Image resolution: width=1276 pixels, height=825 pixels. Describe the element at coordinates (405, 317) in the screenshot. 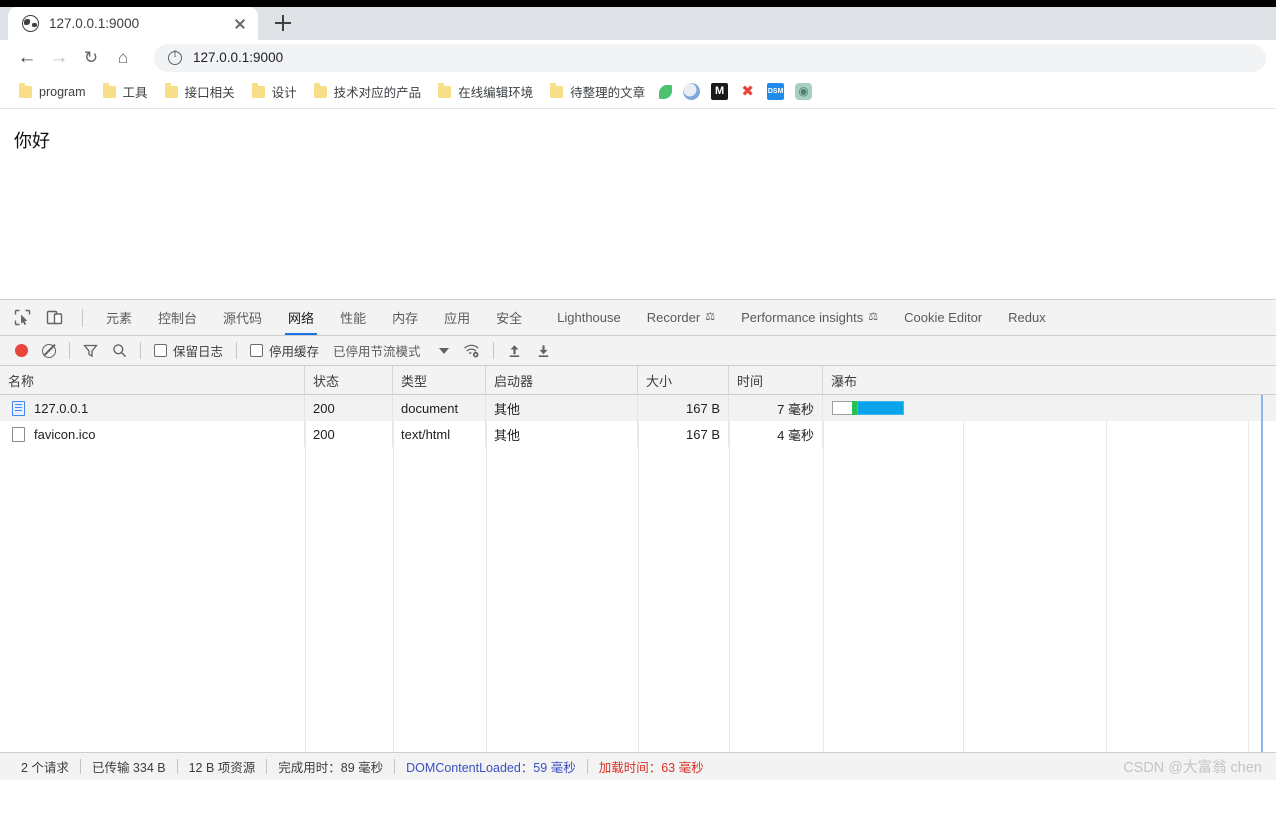

I see `tab-memory: 内存` at that location.